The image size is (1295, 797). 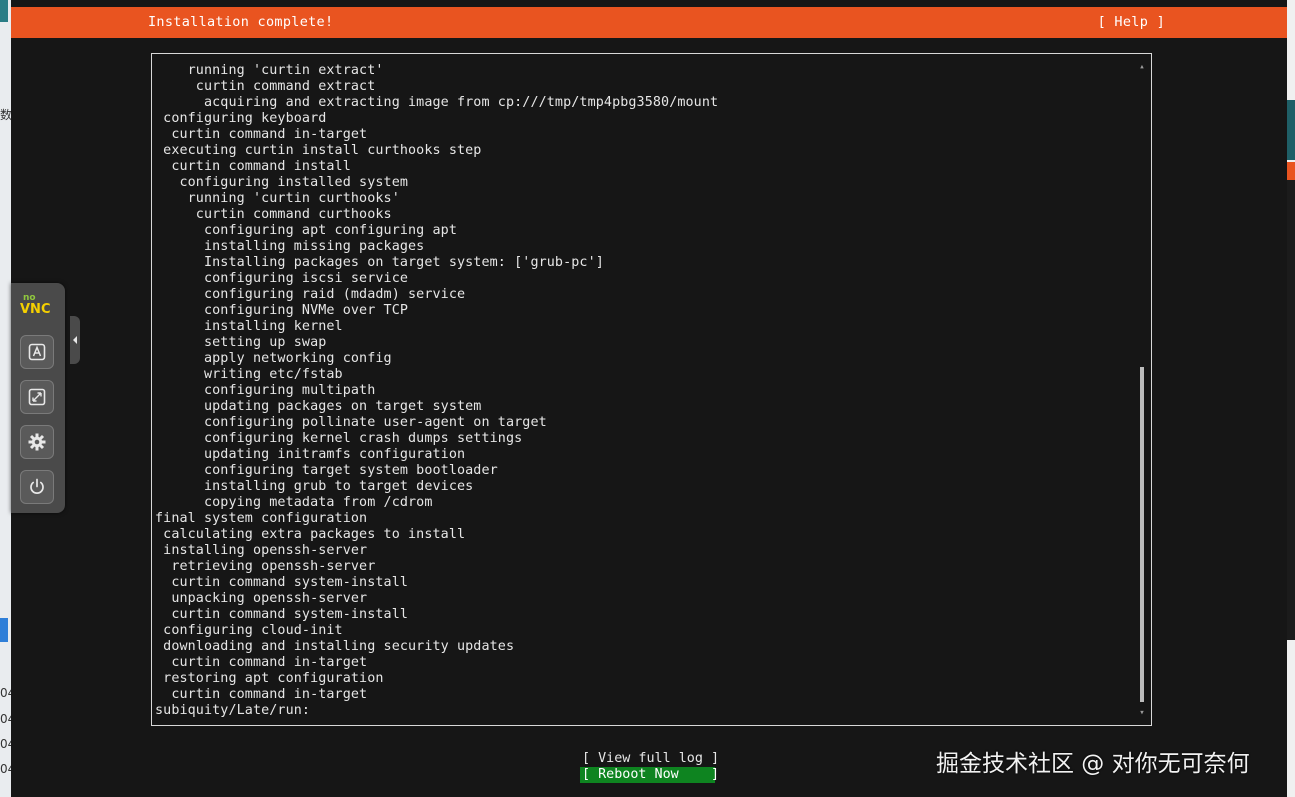 I want to click on log-line: curtin command curthooks, so click(x=273, y=214).